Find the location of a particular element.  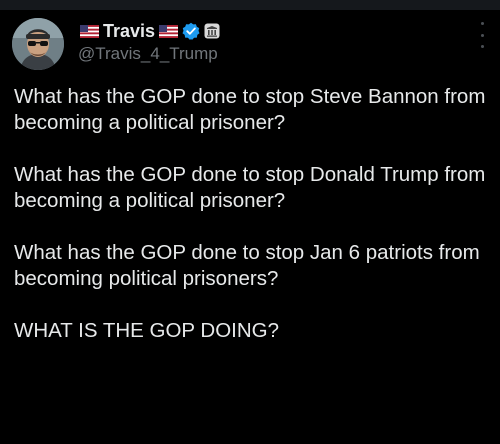

author-name-row: Travis is located at coordinates (150, 31).